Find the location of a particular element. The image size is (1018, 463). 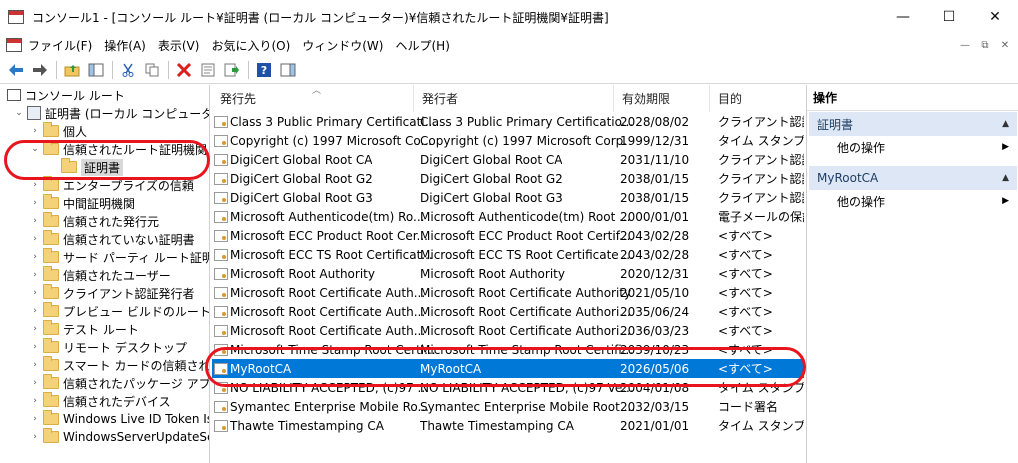

column-purpose: 目的 is located at coordinates (757, 98).